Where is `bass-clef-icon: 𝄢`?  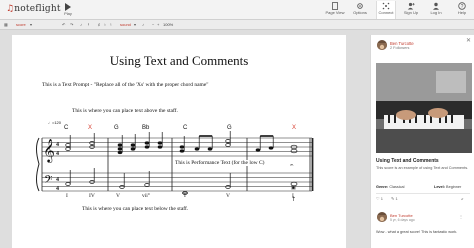 bass-clef-icon: 𝄢 is located at coordinates (48, 181).